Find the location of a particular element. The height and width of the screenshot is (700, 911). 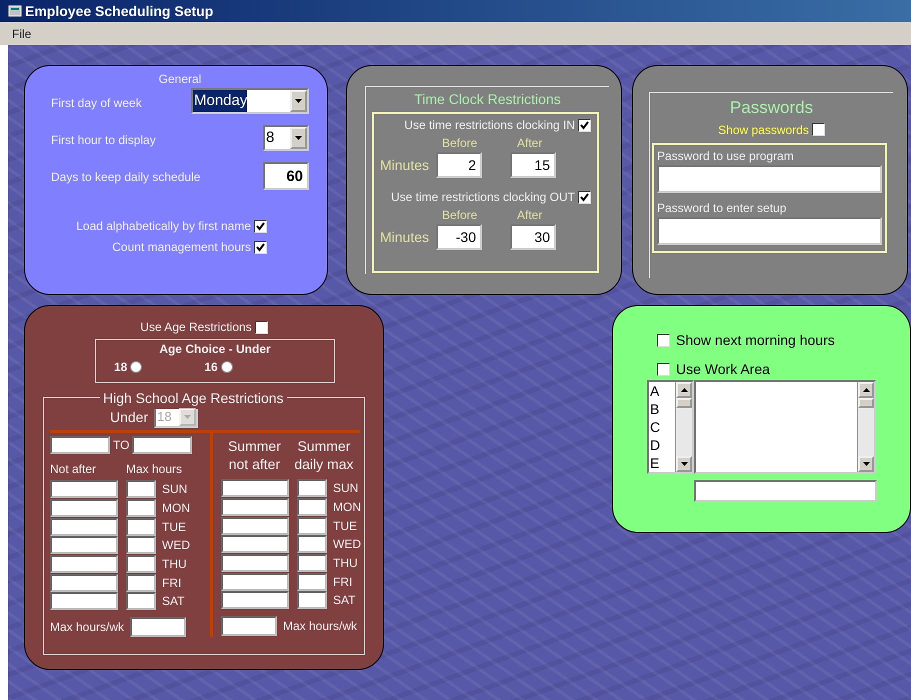

list-item: B is located at coordinates (662, 409).